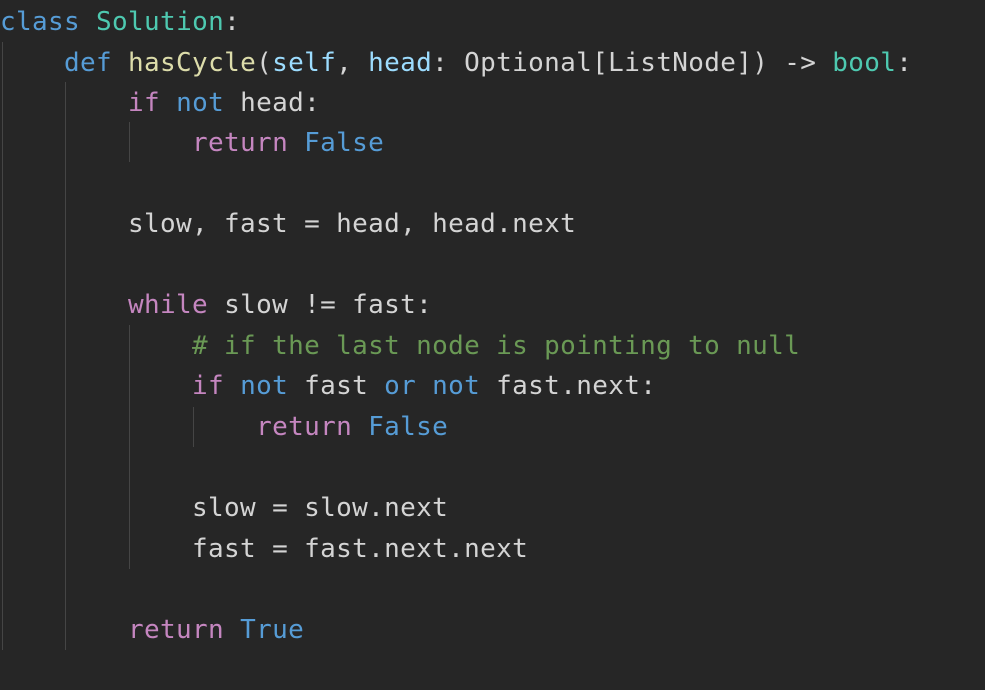  What do you see at coordinates (40, 22) in the screenshot?
I see `keyword-class: class` at bounding box center [40, 22].